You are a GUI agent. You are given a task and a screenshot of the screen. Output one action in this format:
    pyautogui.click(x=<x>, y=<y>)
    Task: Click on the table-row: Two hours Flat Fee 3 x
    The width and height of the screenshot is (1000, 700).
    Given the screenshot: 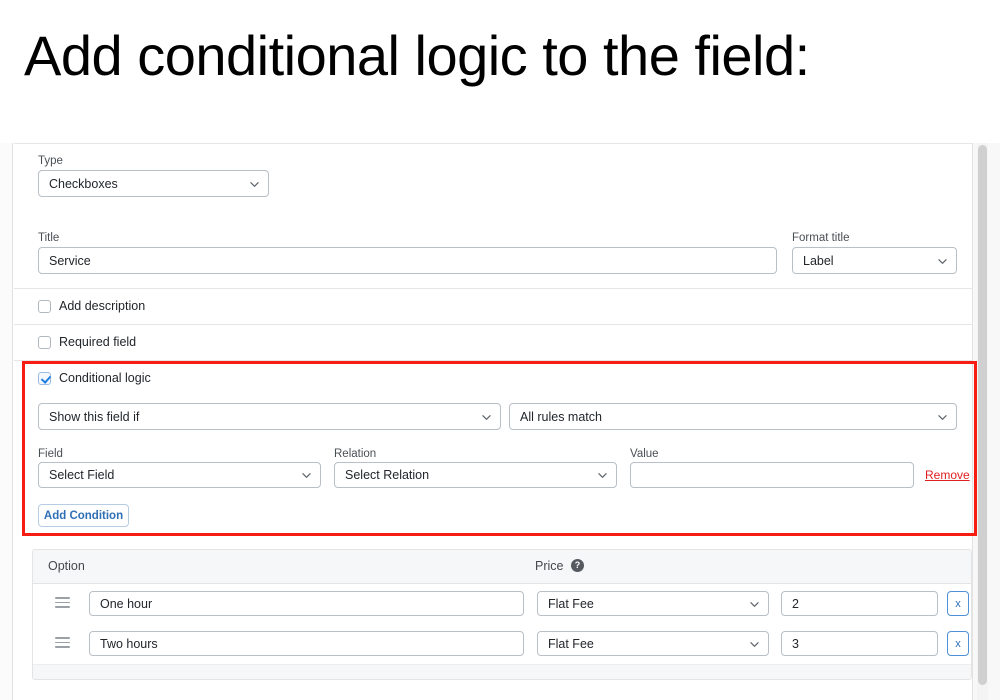 What is the action you would take?
    pyautogui.click(x=502, y=644)
    